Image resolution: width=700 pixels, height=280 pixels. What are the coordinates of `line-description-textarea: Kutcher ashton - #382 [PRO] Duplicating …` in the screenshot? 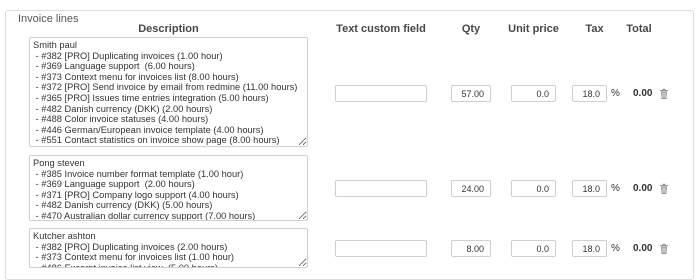 It's located at (168, 248).